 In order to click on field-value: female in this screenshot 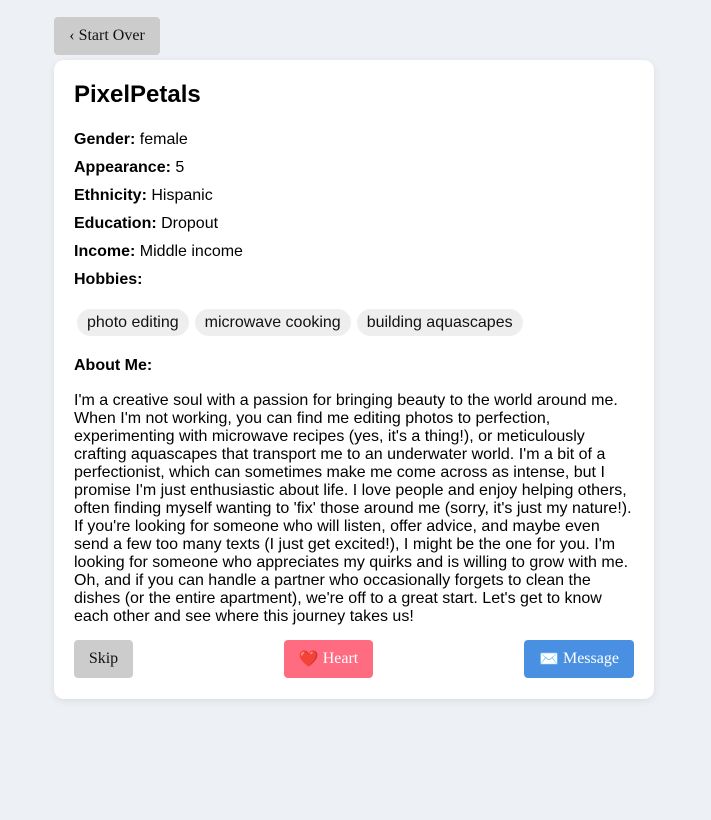, I will do `click(163, 139)`.